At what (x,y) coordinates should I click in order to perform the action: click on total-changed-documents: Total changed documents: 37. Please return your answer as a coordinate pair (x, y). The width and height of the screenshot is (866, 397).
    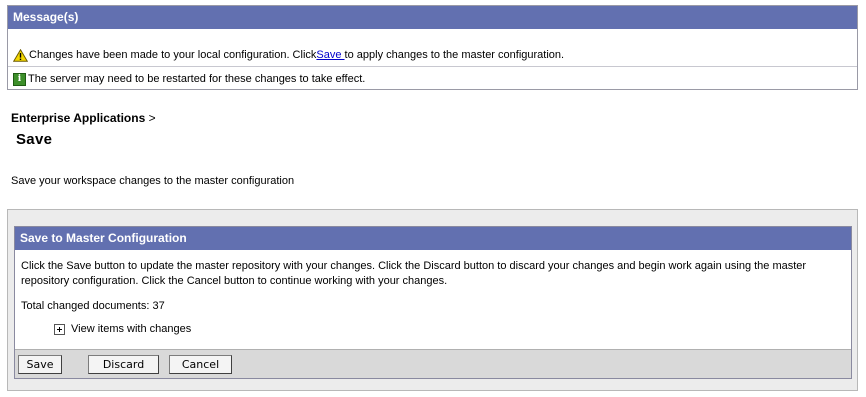
    Looking at the image, I should click on (93, 306).